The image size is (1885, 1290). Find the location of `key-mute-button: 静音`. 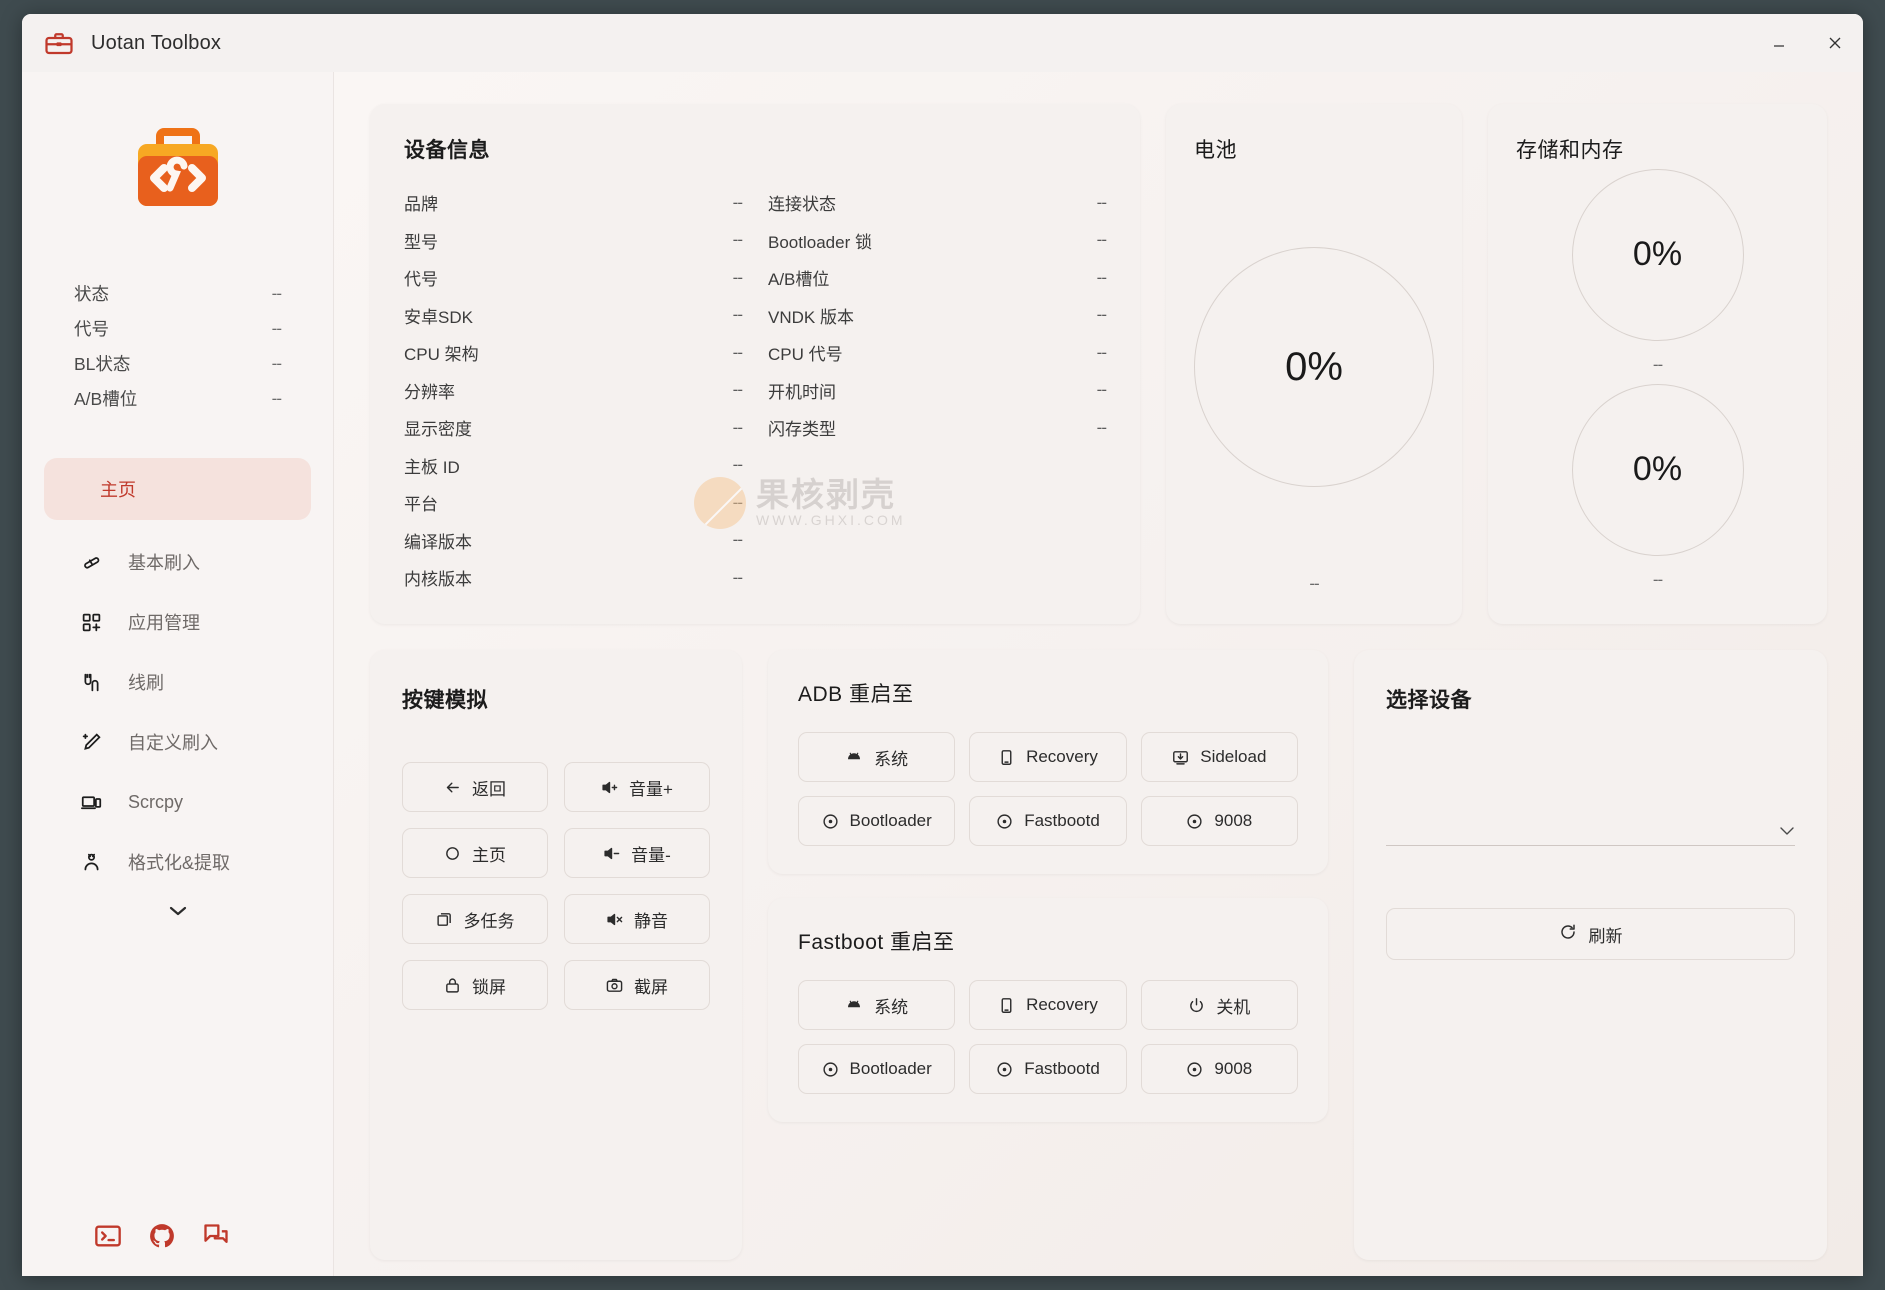

key-mute-button: 静音 is located at coordinates (637, 919).